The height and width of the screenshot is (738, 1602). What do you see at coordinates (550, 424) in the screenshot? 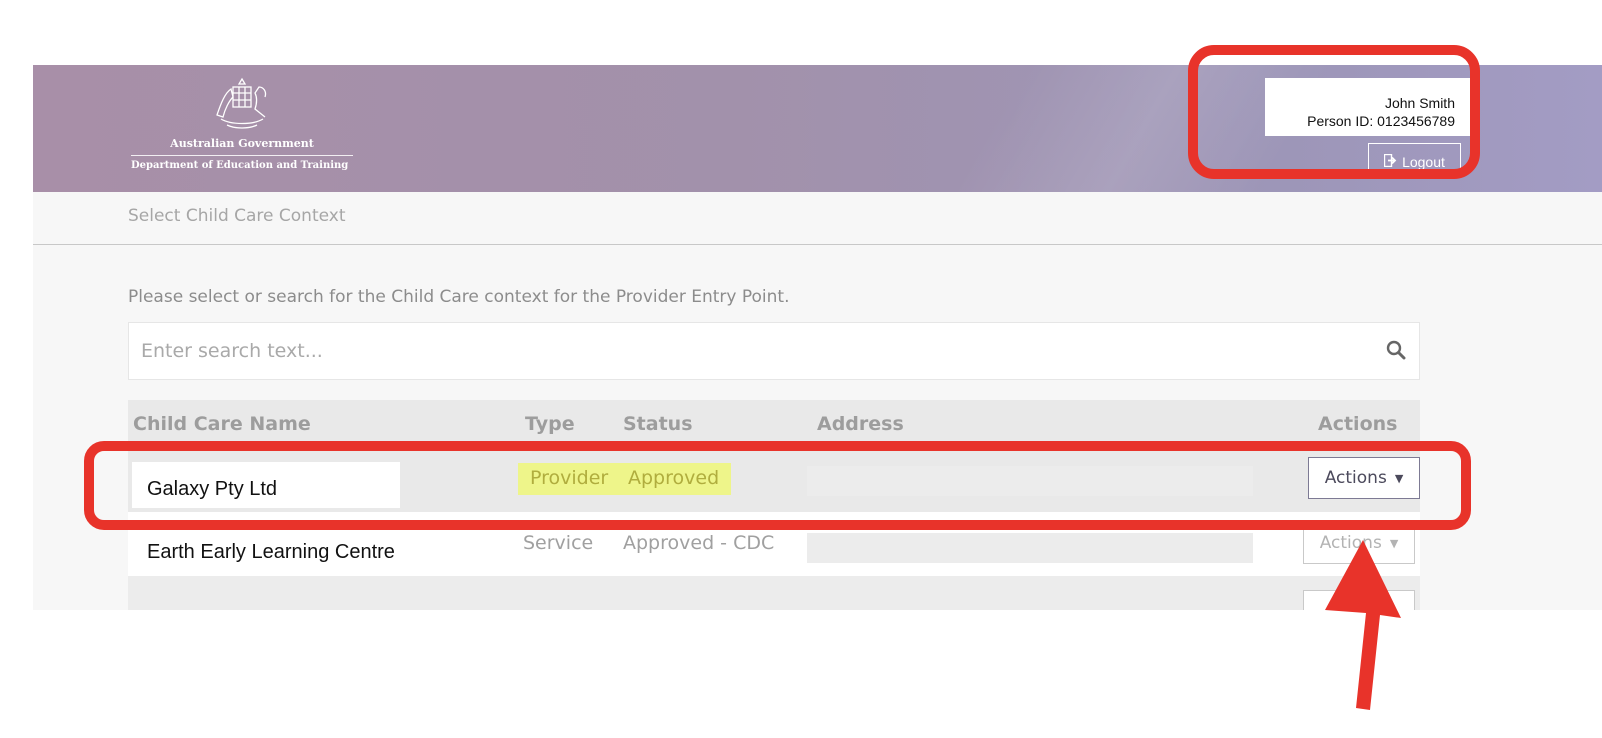
I see `column-header-type: Type` at bounding box center [550, 424].